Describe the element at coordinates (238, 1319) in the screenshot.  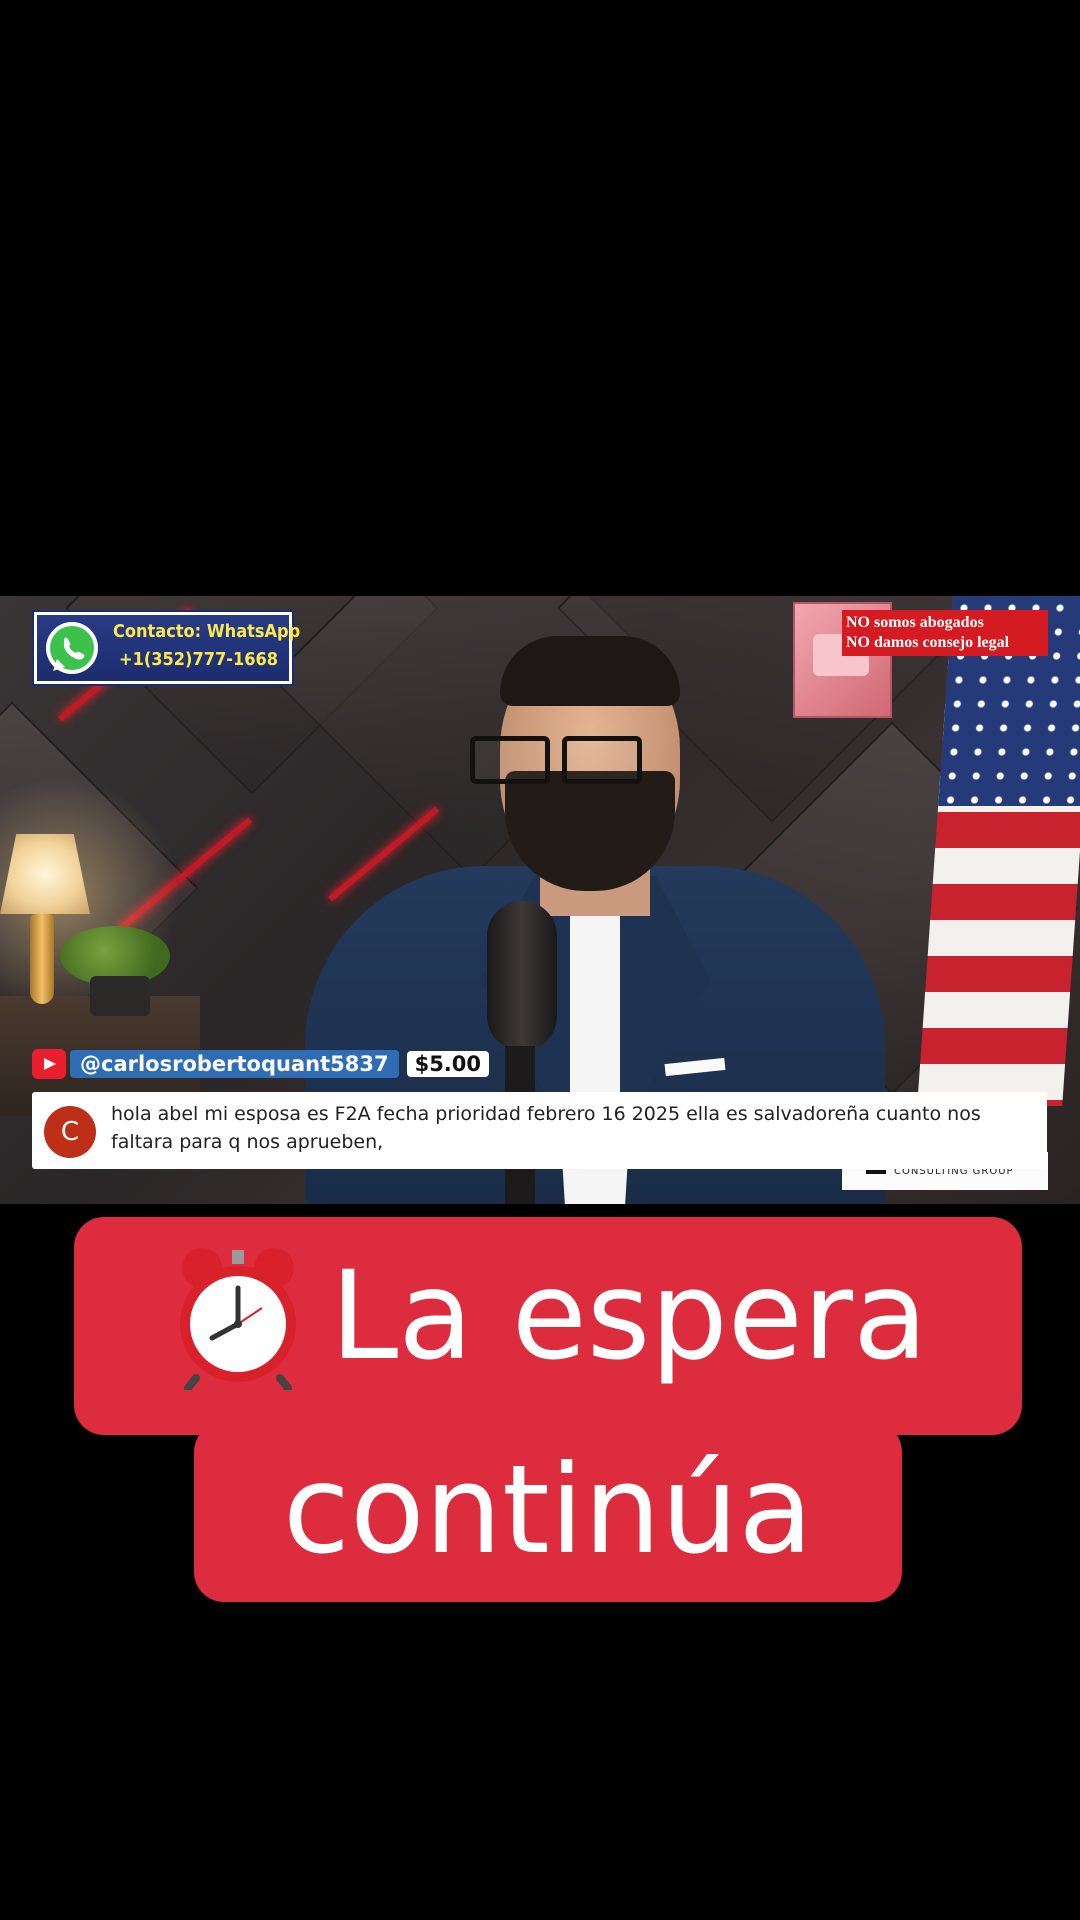
I see `alarm-clock-icon` at that location.